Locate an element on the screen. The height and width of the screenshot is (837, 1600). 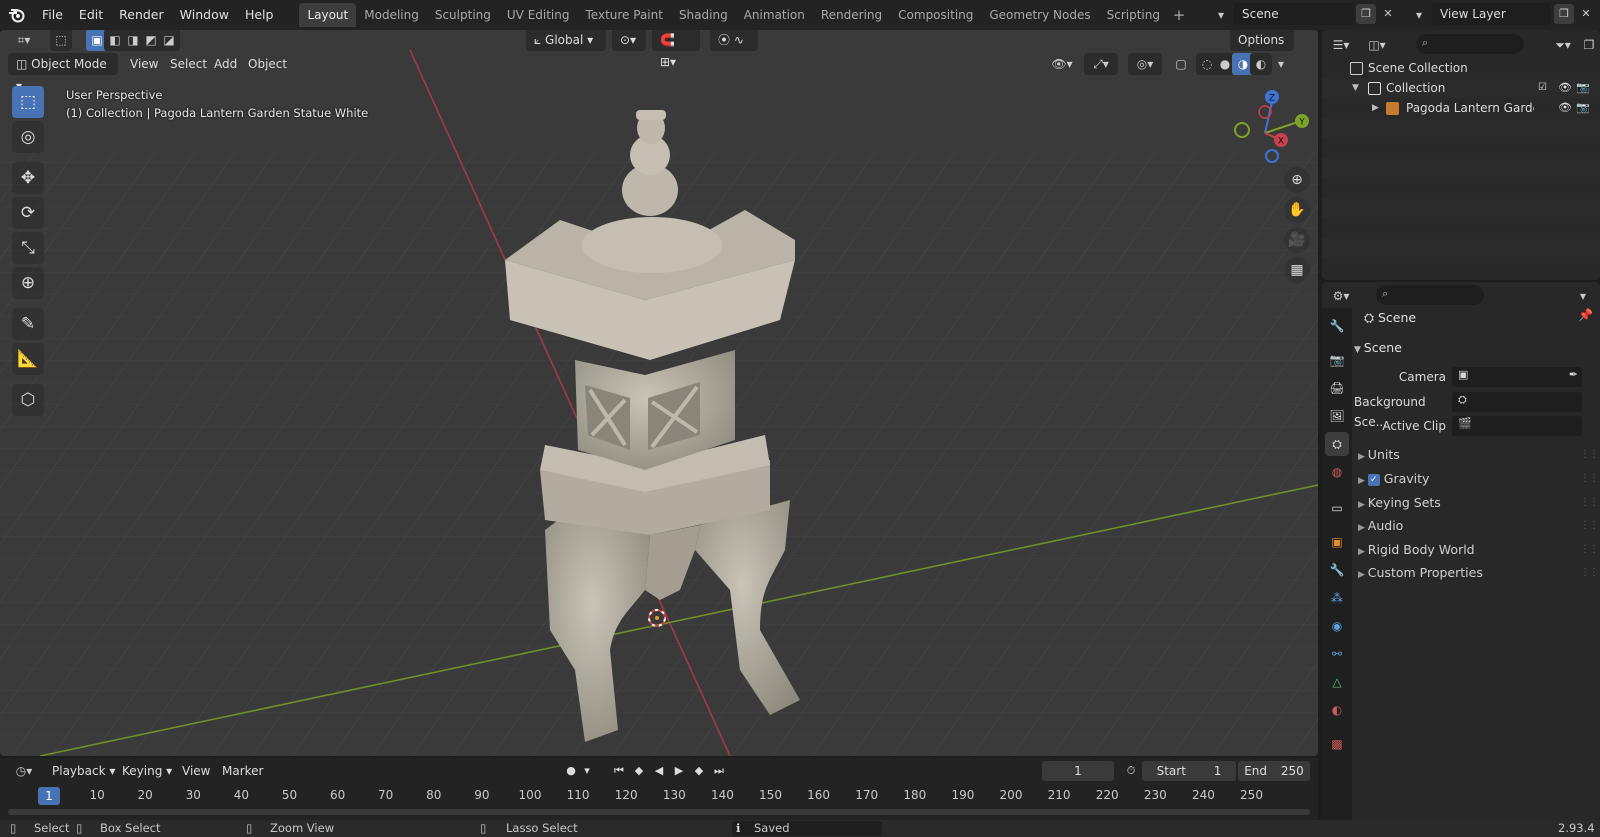
object-render-camera-icon: 📷 is located at coordinates (1583, 108).